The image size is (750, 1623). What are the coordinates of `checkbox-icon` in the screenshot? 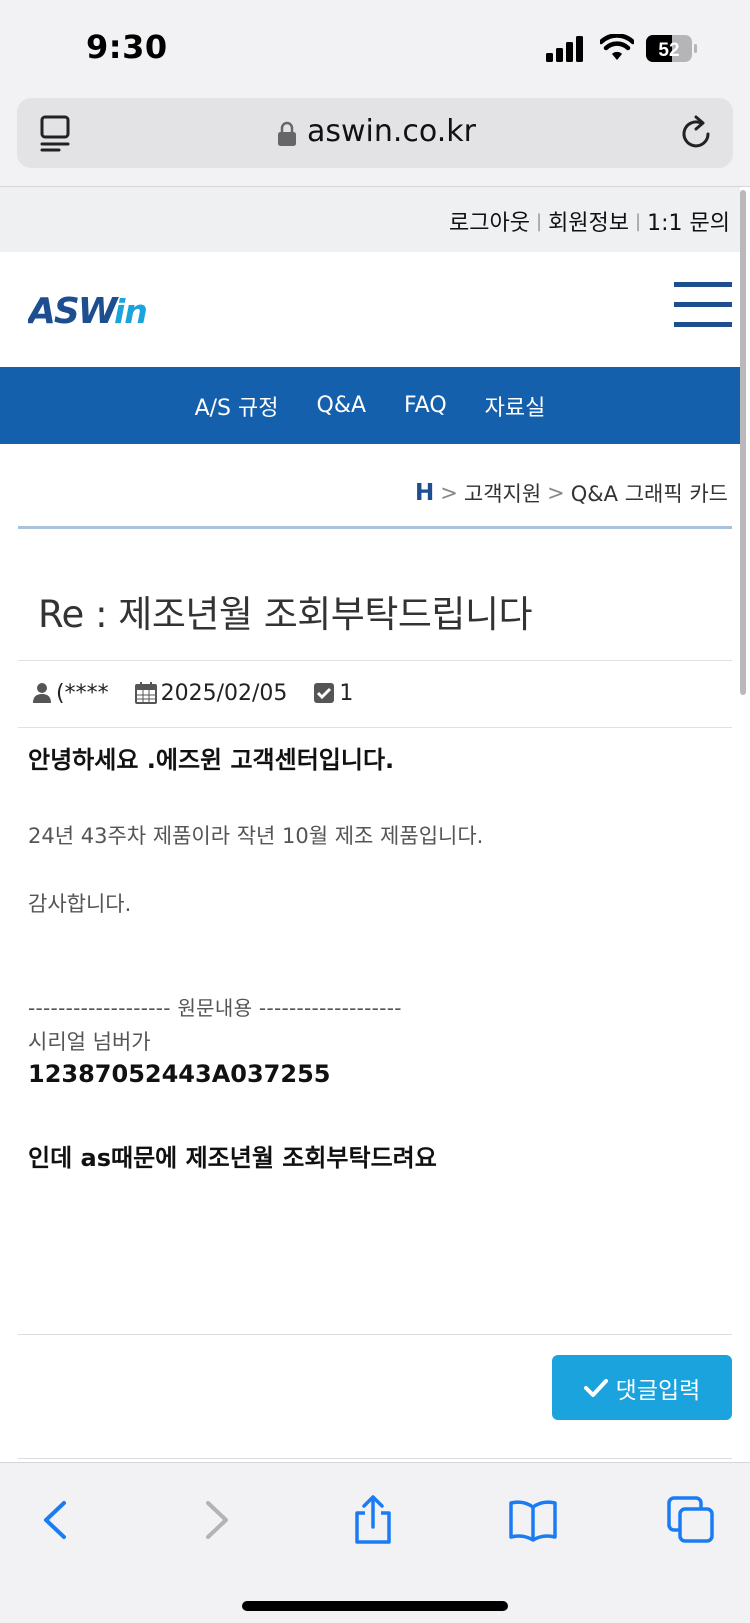 It's located at (324, 693).